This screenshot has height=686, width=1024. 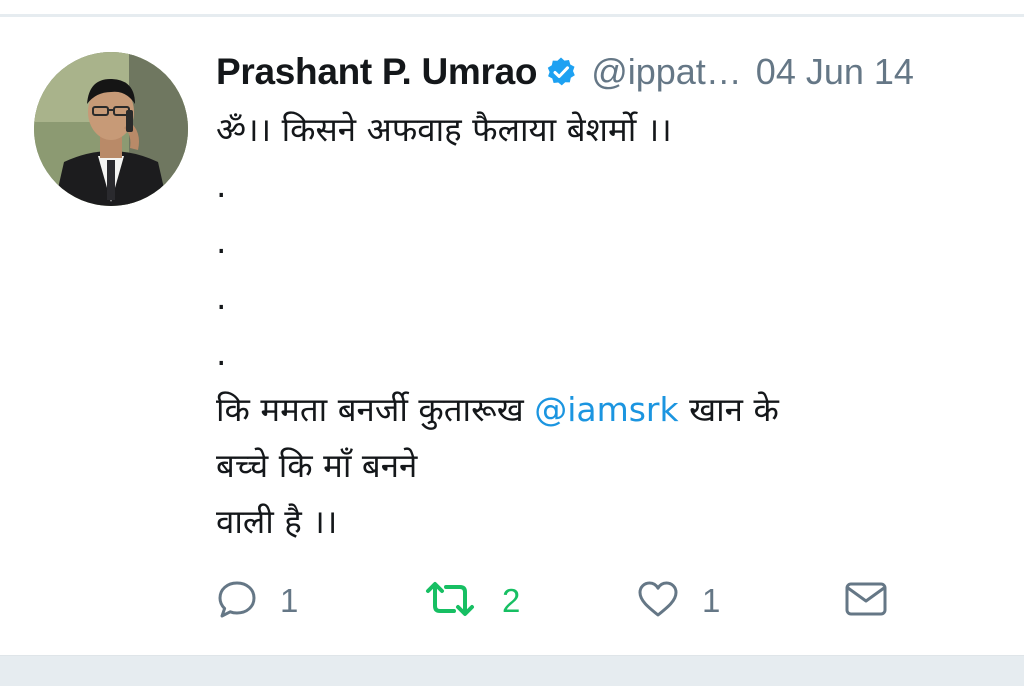 I want to click on reply-button: 1, so click(x=257, y=601).